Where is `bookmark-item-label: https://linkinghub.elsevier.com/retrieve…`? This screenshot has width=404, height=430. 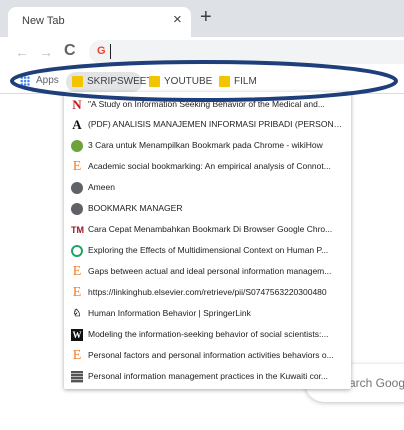 bookmark-item-label: https://linkinghub.elsevier.com/retrieve… is located at coordinates (207, 292).